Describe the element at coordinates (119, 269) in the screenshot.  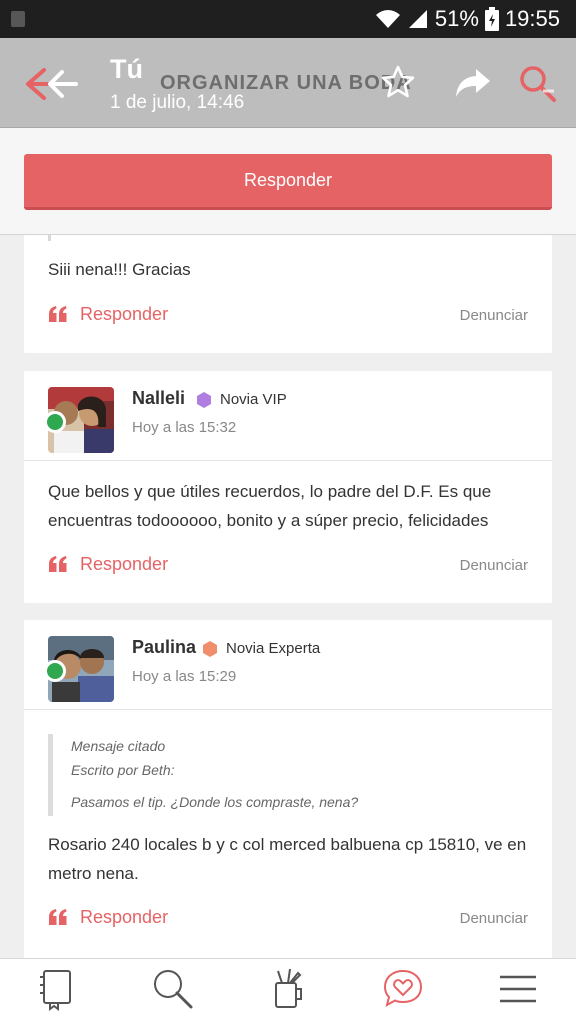
I see `post-text: Siii nena!!! Gracias` at that location.